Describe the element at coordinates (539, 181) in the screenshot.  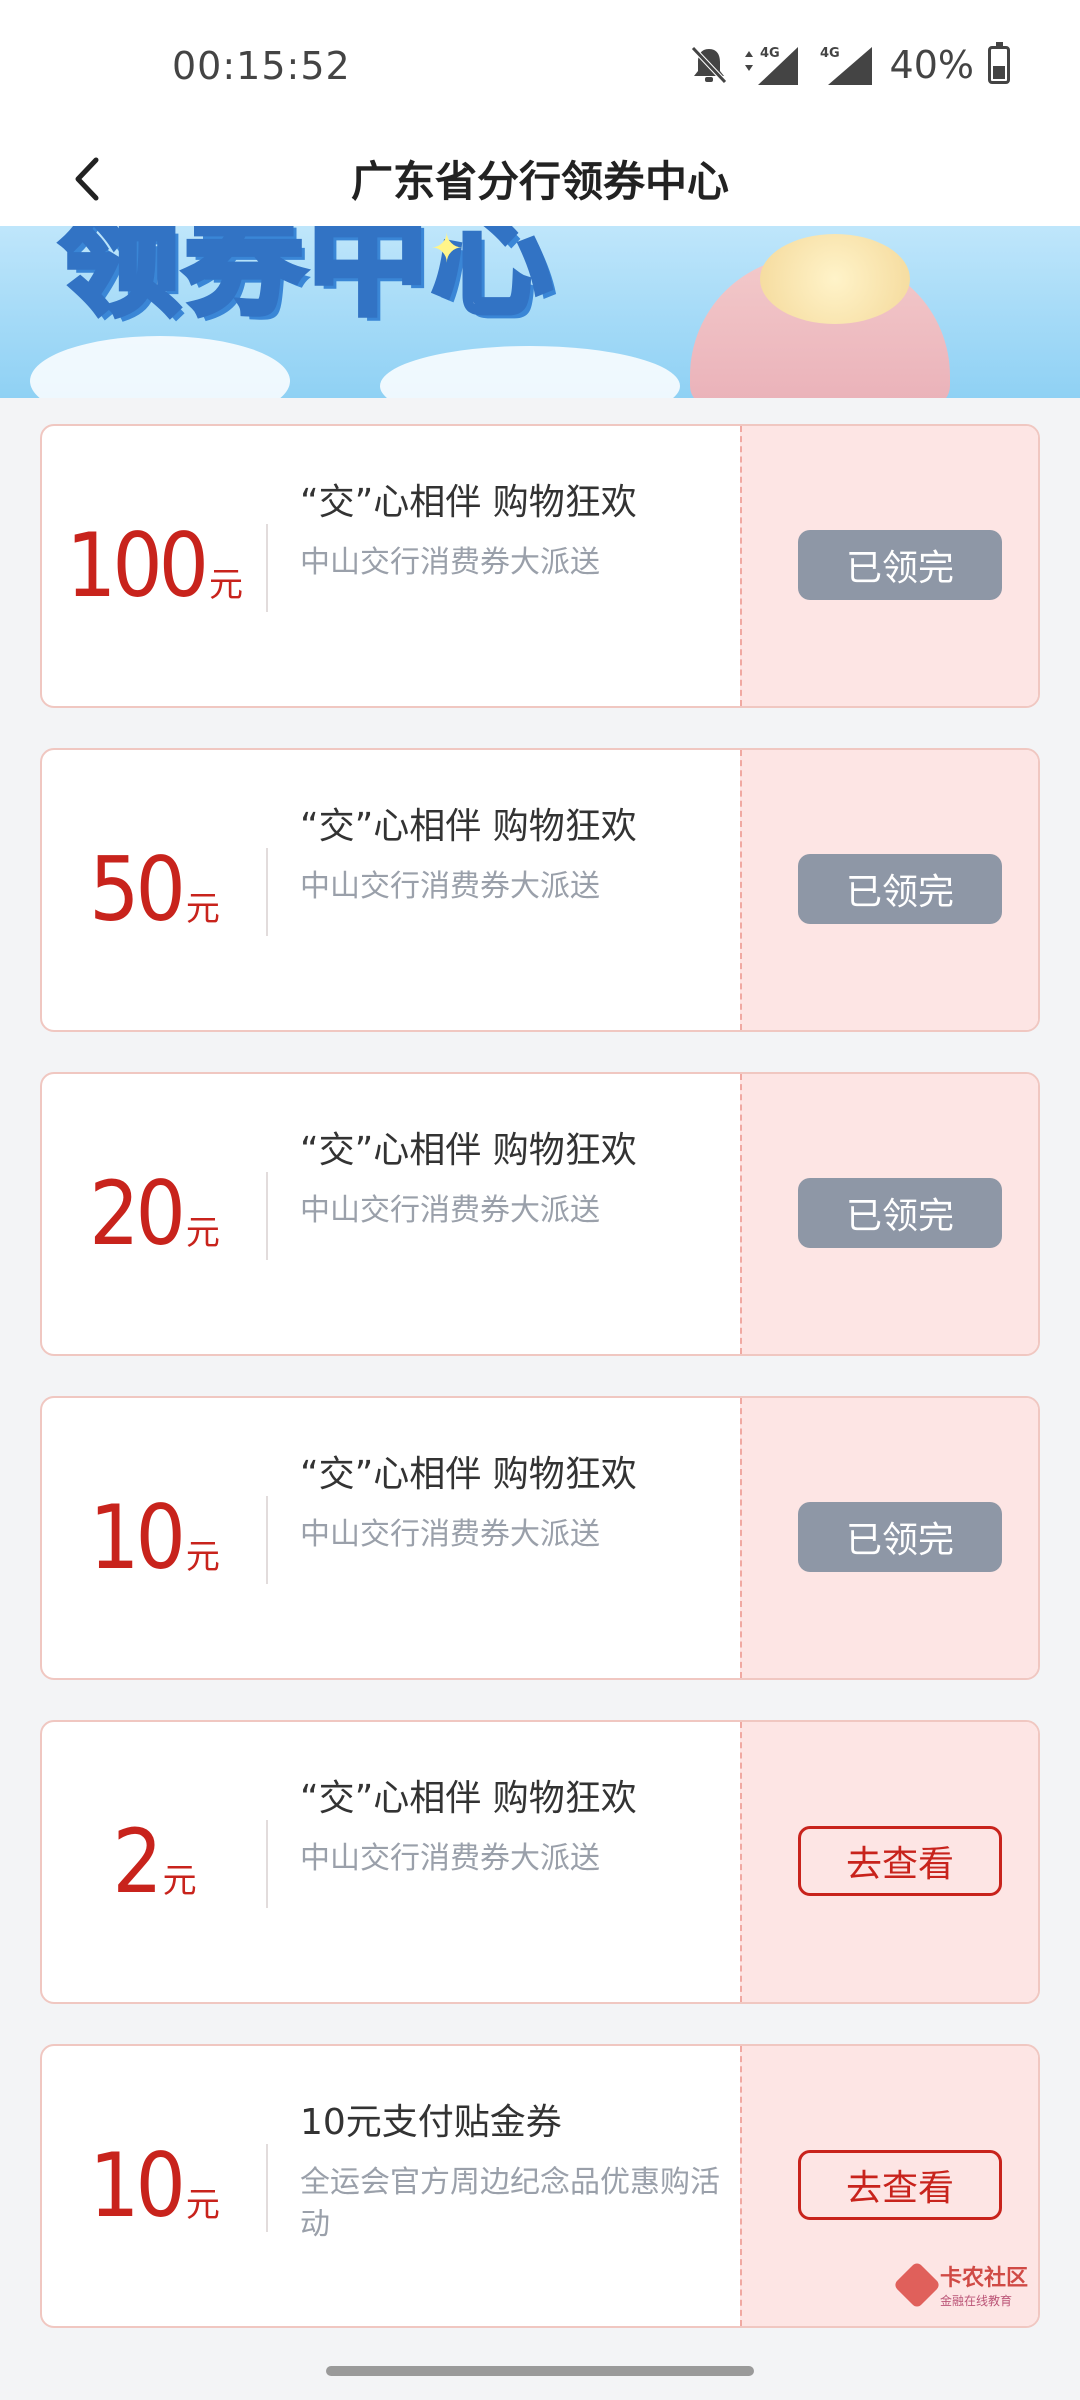
I see `page-title: 广东省分行领券中心` at that location.